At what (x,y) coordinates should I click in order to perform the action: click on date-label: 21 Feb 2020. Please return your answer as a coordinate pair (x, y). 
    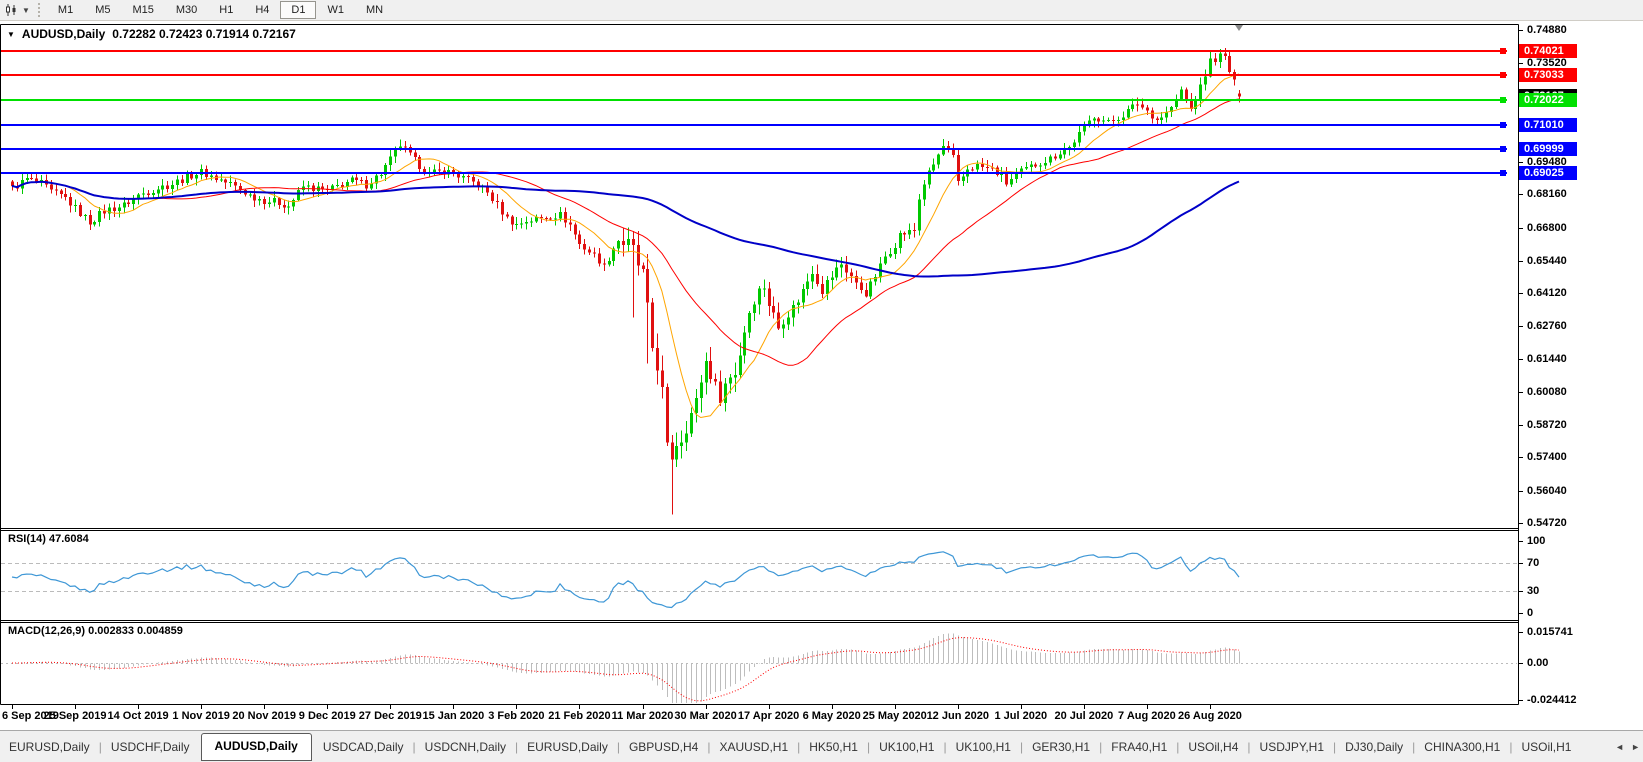
    Looking at the image, I should click on (579, 716).